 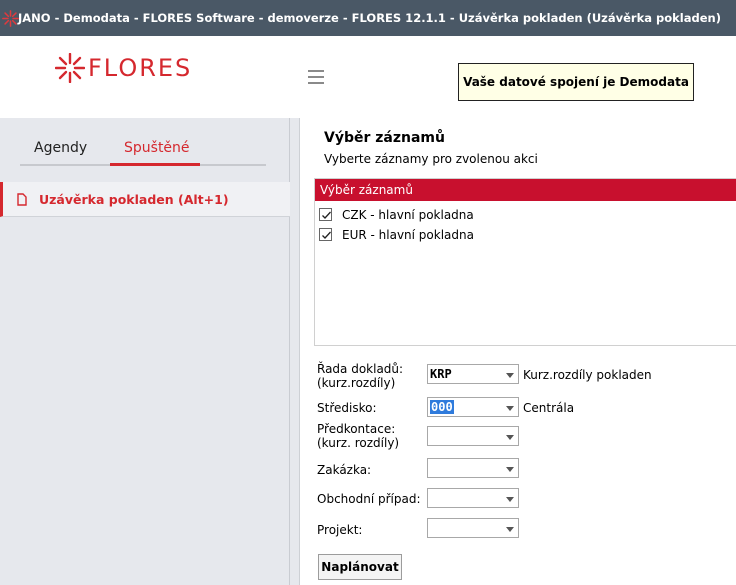 What do you see at coordinates (155, 164) in the screenshot?
I see `active-tab-indicator` at bounding box center [155, 164].